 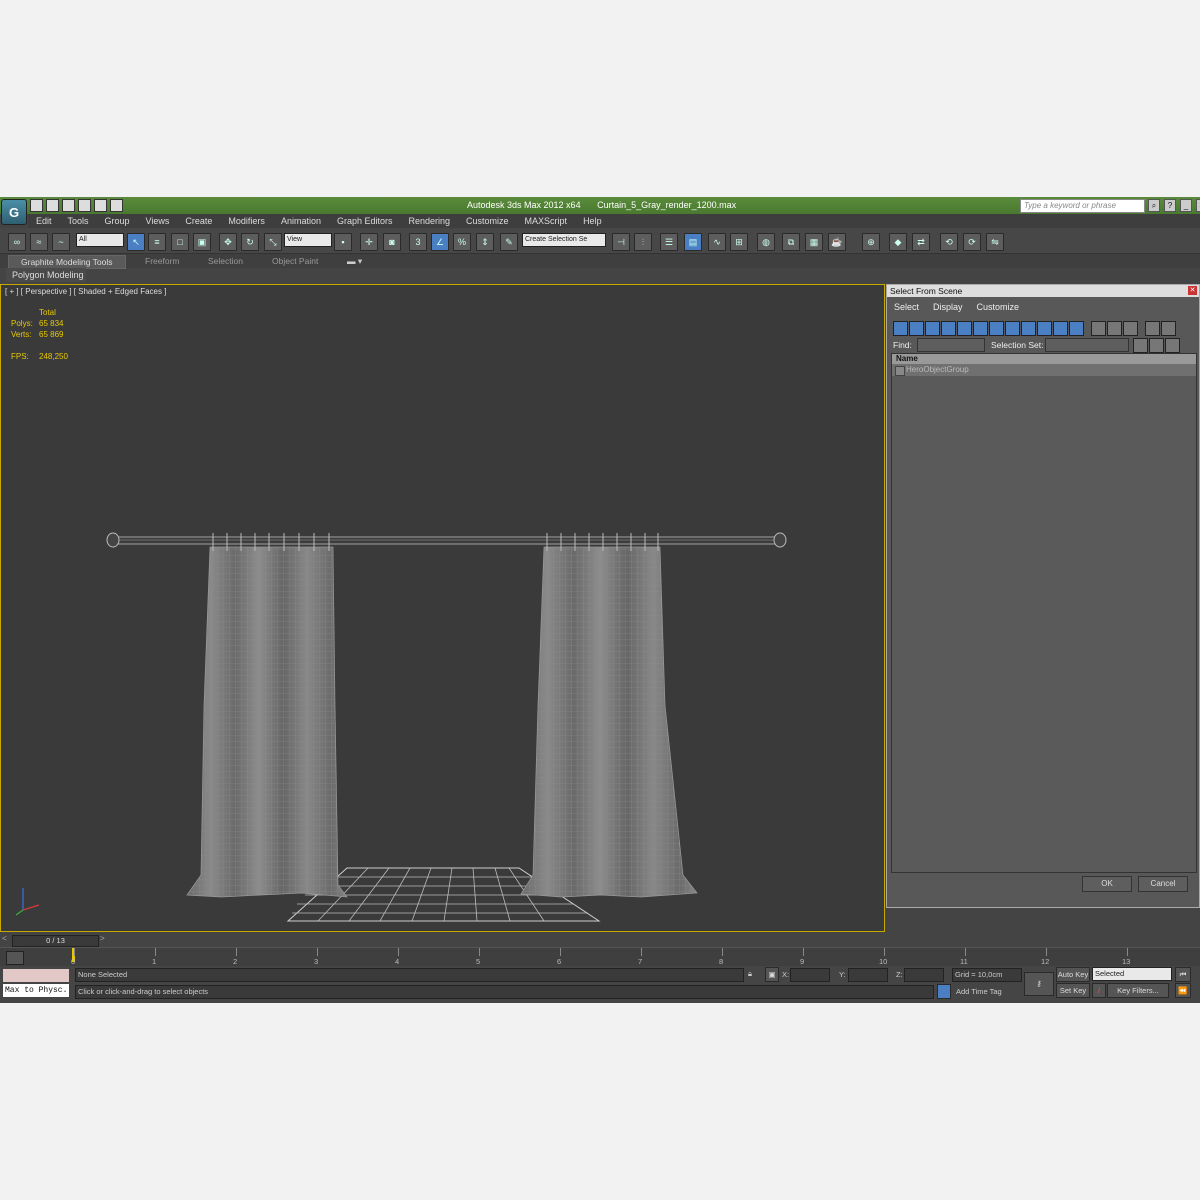 What do you see at coordinates (1098, 328) in the screenshot?
I see `display-all-icon` at bounding box center [1098, 328].